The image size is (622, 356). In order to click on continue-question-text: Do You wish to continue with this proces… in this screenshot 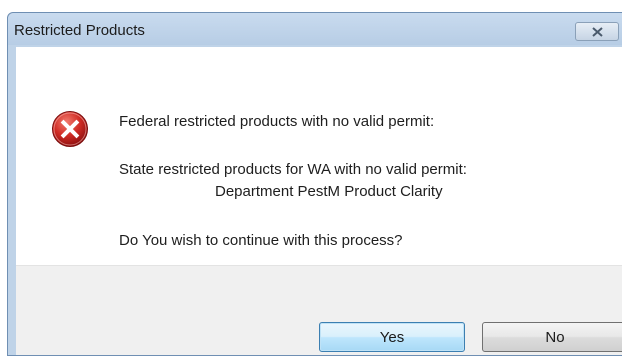, I will do `click(261, 240)`.